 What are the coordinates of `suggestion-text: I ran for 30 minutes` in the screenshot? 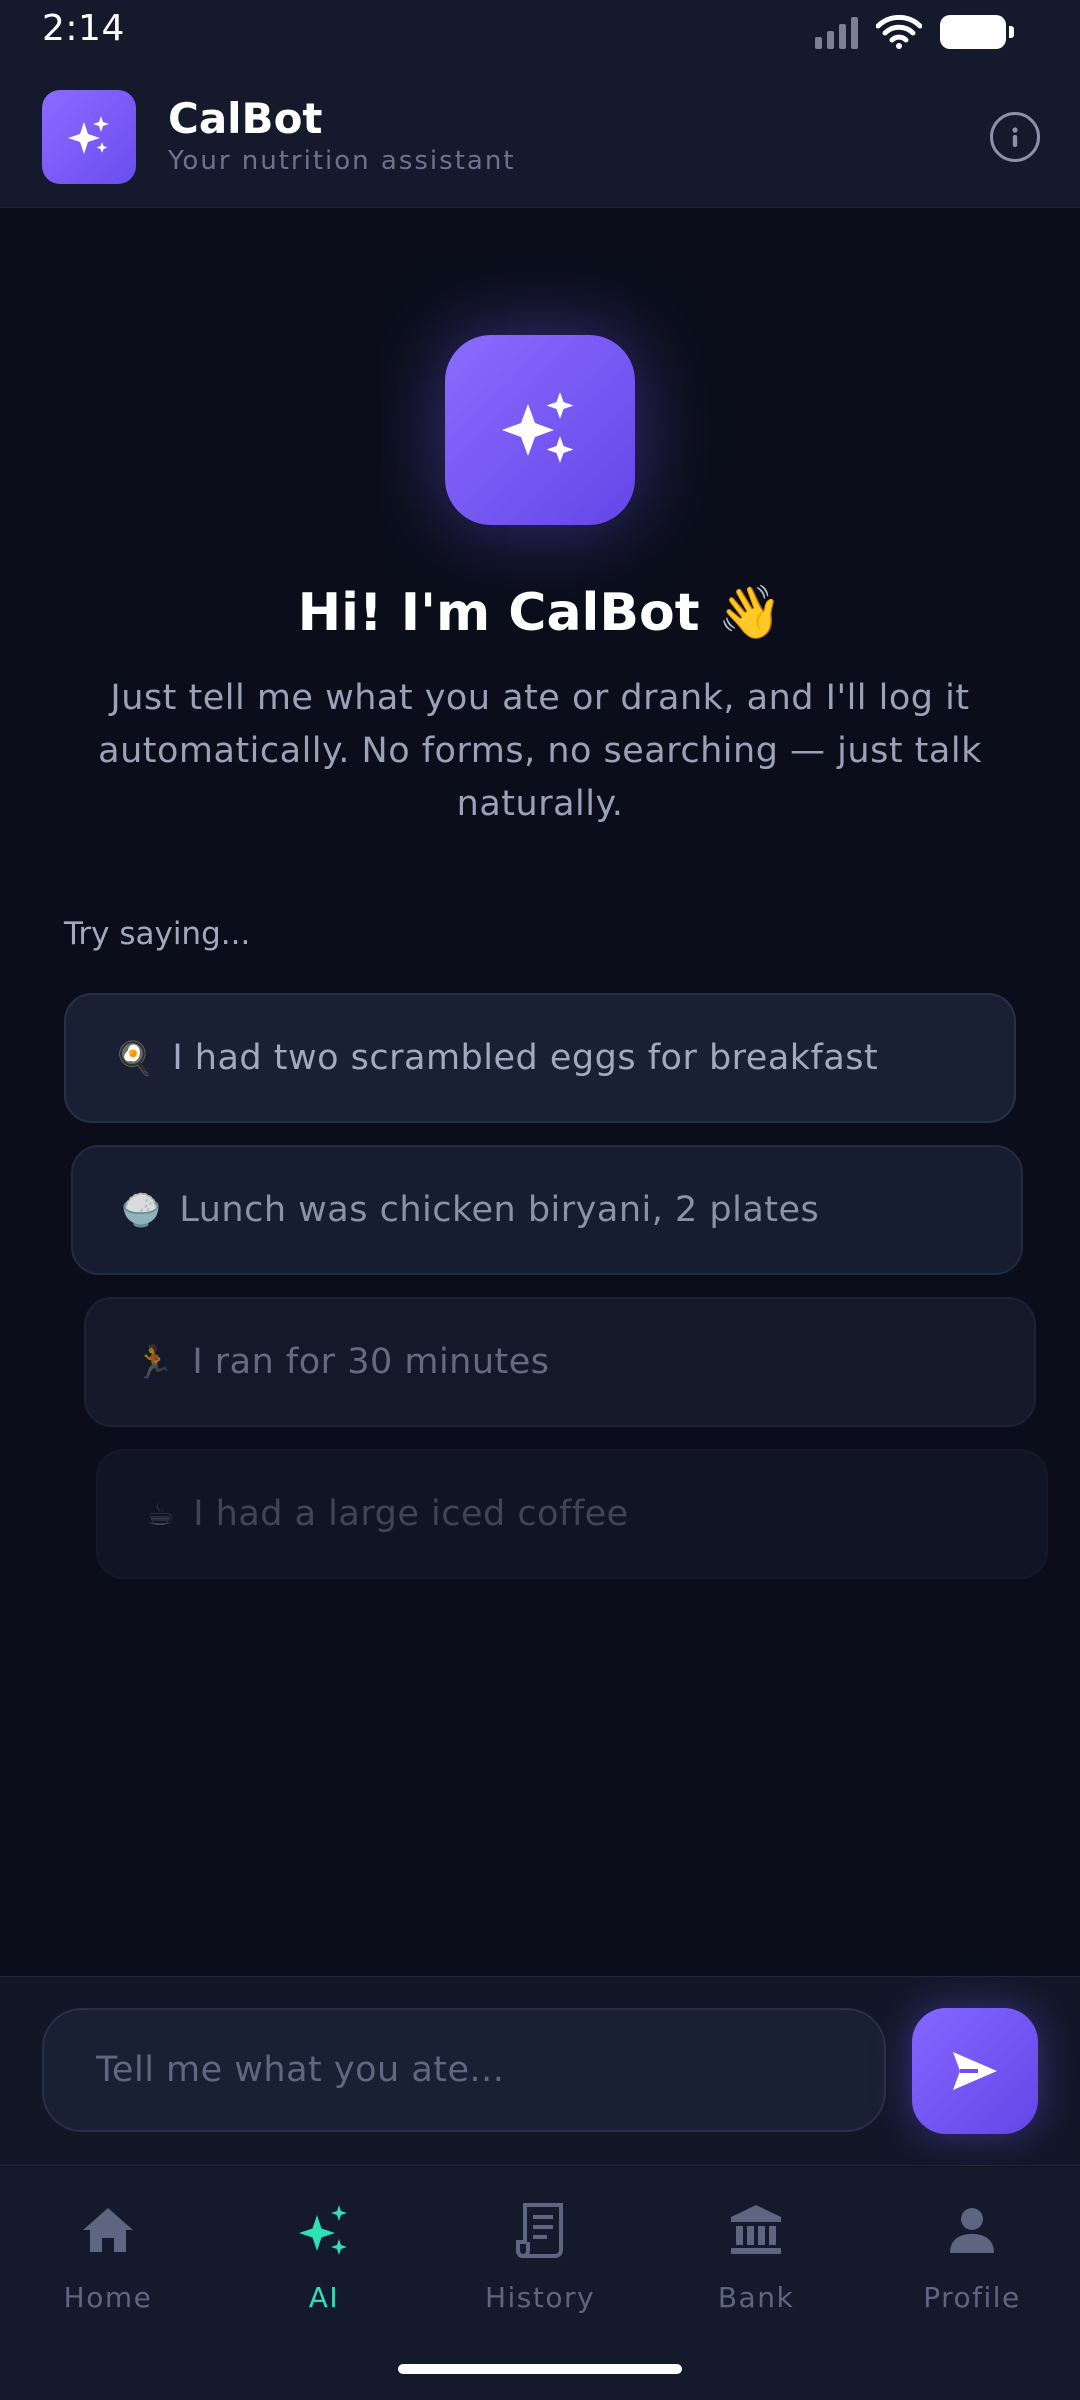 It's located at (371, 1362).